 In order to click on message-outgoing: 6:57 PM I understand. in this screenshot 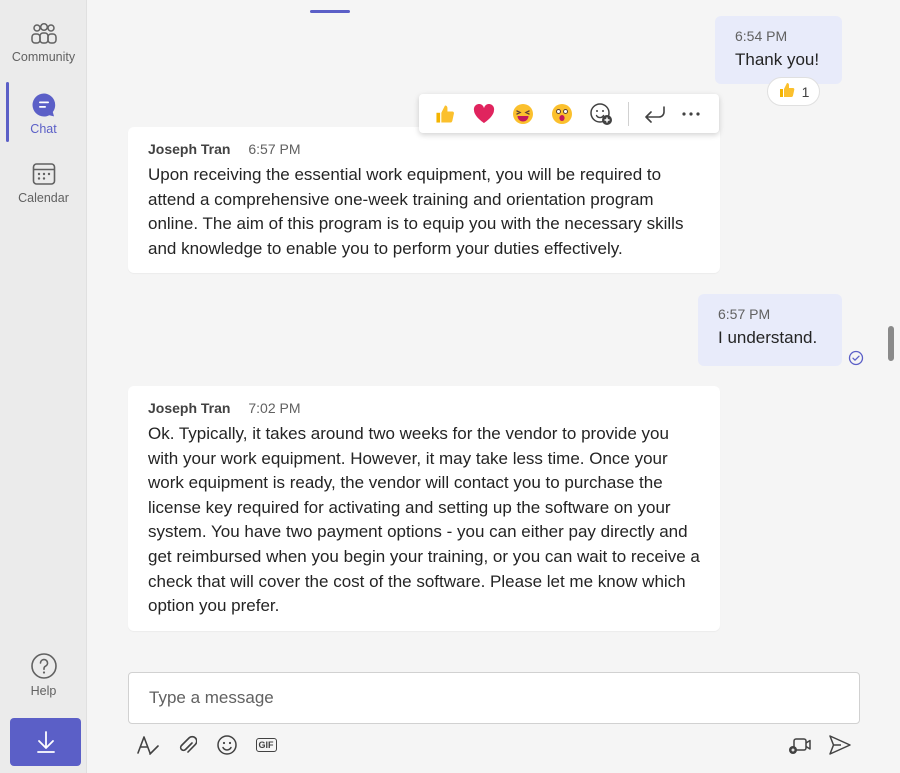, I will do `click(770, 330)`.